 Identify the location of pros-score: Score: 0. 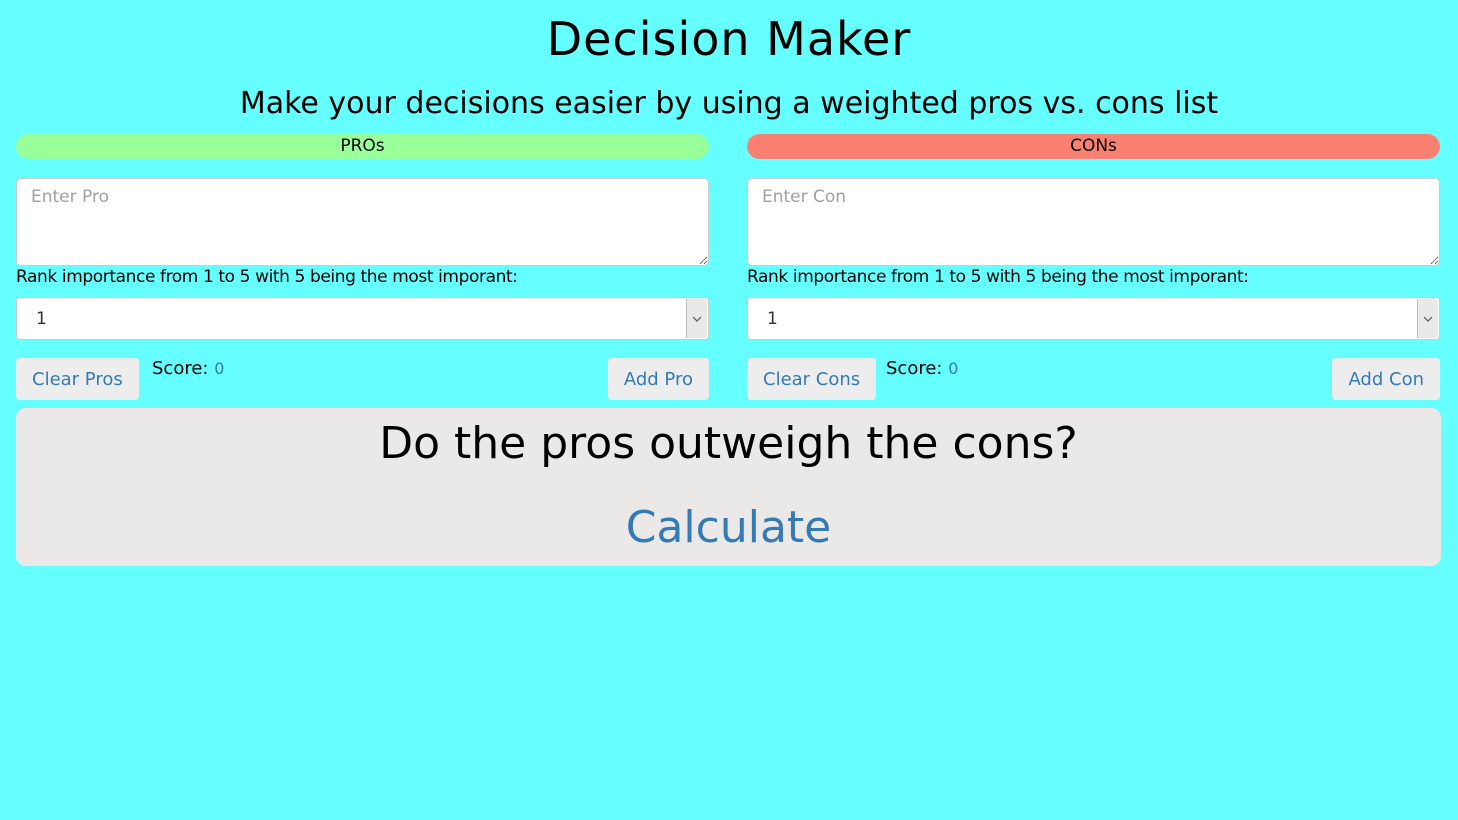
(188, 368).